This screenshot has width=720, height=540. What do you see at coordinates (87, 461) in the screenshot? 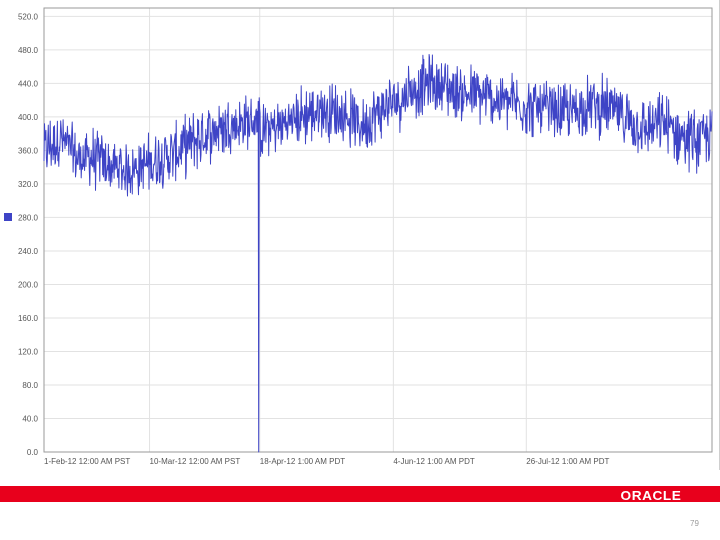
I see `x-tick-label: 1-Feb-12 12:00 AM PST` at bounding box center [87, 461].